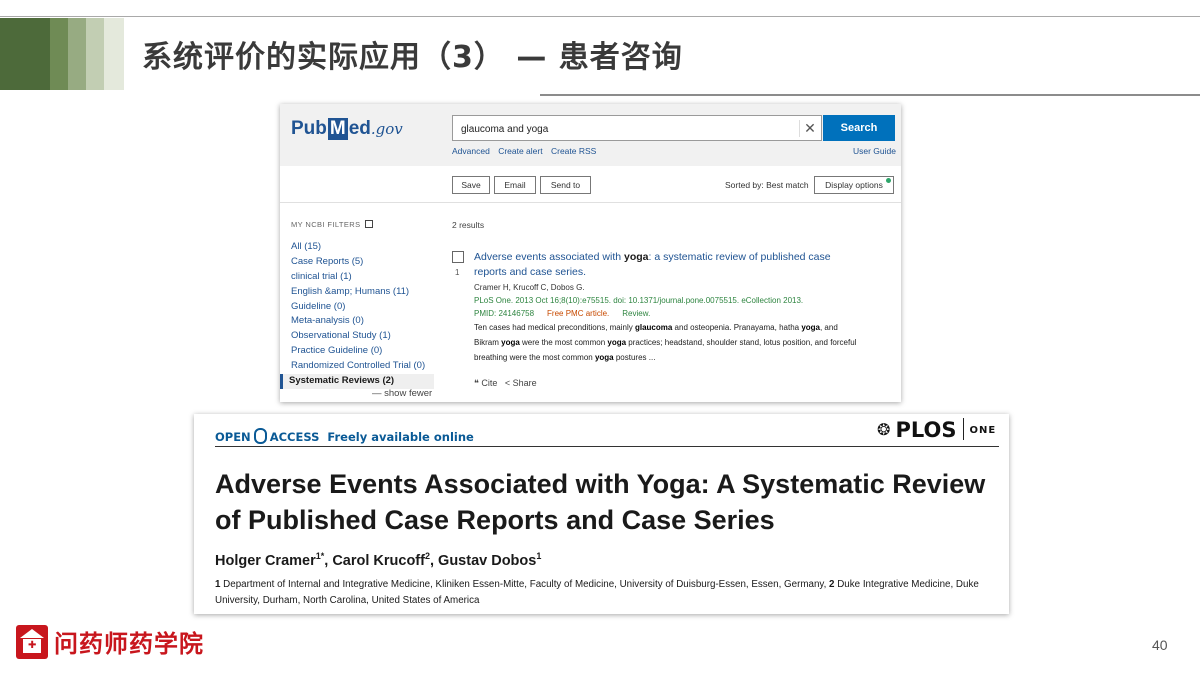 The width and height of the screenshot is (1200, 675). Describe the element at coordinates (539, 556) in the screenshot. I see `author-affiliation-mark: 1` at that location.